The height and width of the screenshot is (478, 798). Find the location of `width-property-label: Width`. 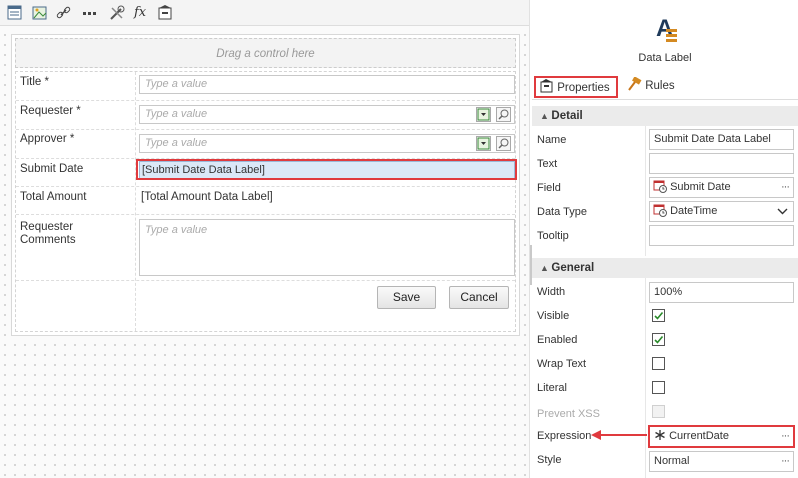

width-property-label: Width is located at coordinates (551, 292).